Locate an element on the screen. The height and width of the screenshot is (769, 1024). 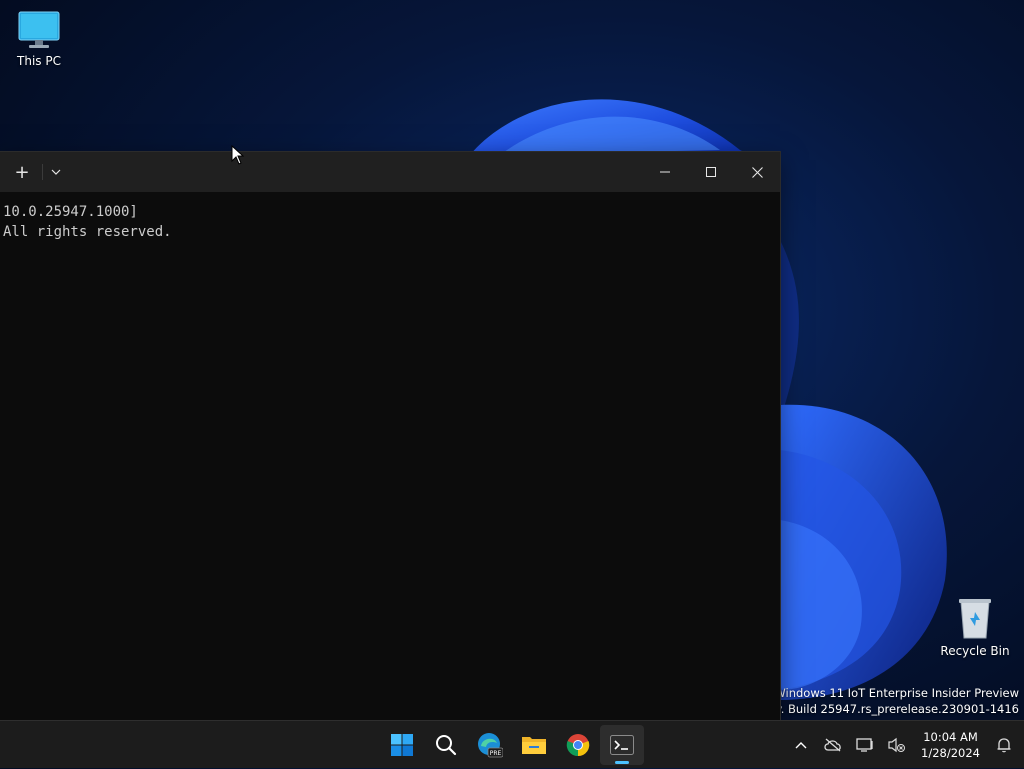
minimize-icon is located at coordinates (665, 172).